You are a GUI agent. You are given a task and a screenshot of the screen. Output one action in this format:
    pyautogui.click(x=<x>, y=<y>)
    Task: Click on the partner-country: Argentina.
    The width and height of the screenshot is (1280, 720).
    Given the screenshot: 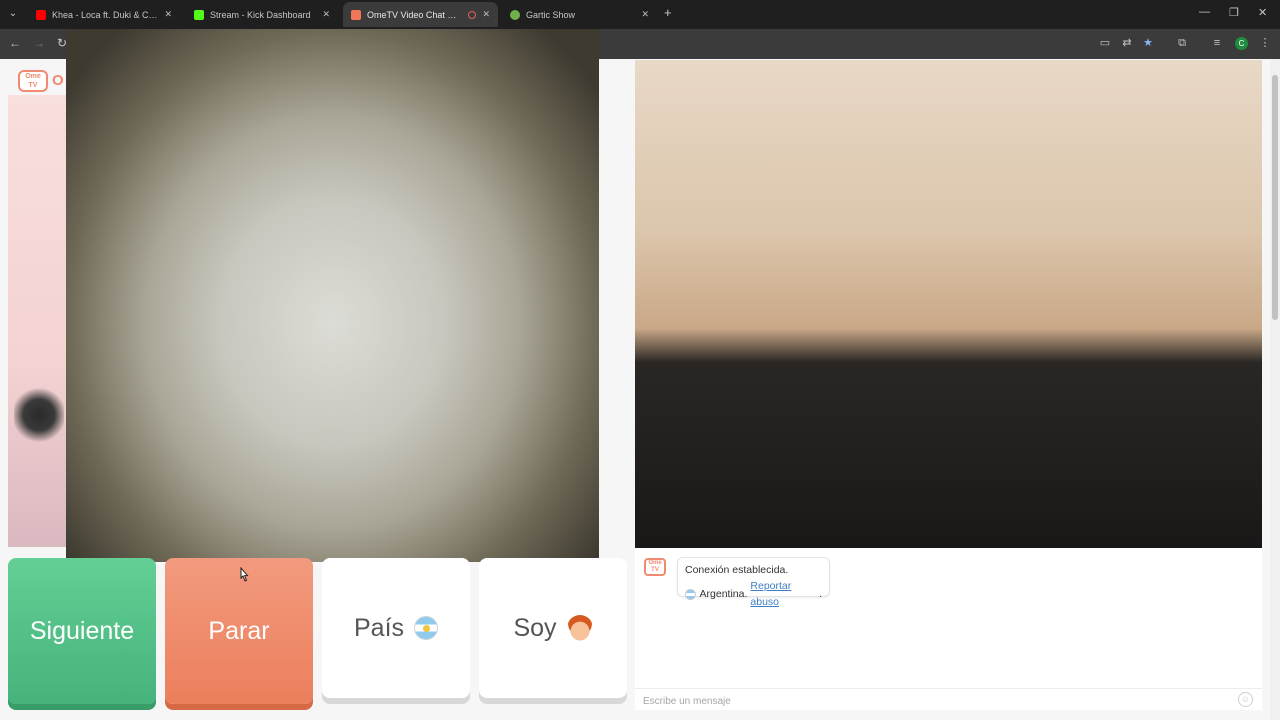 What is the action you would take?
    pyautogui.click(x=723, y=594)
    